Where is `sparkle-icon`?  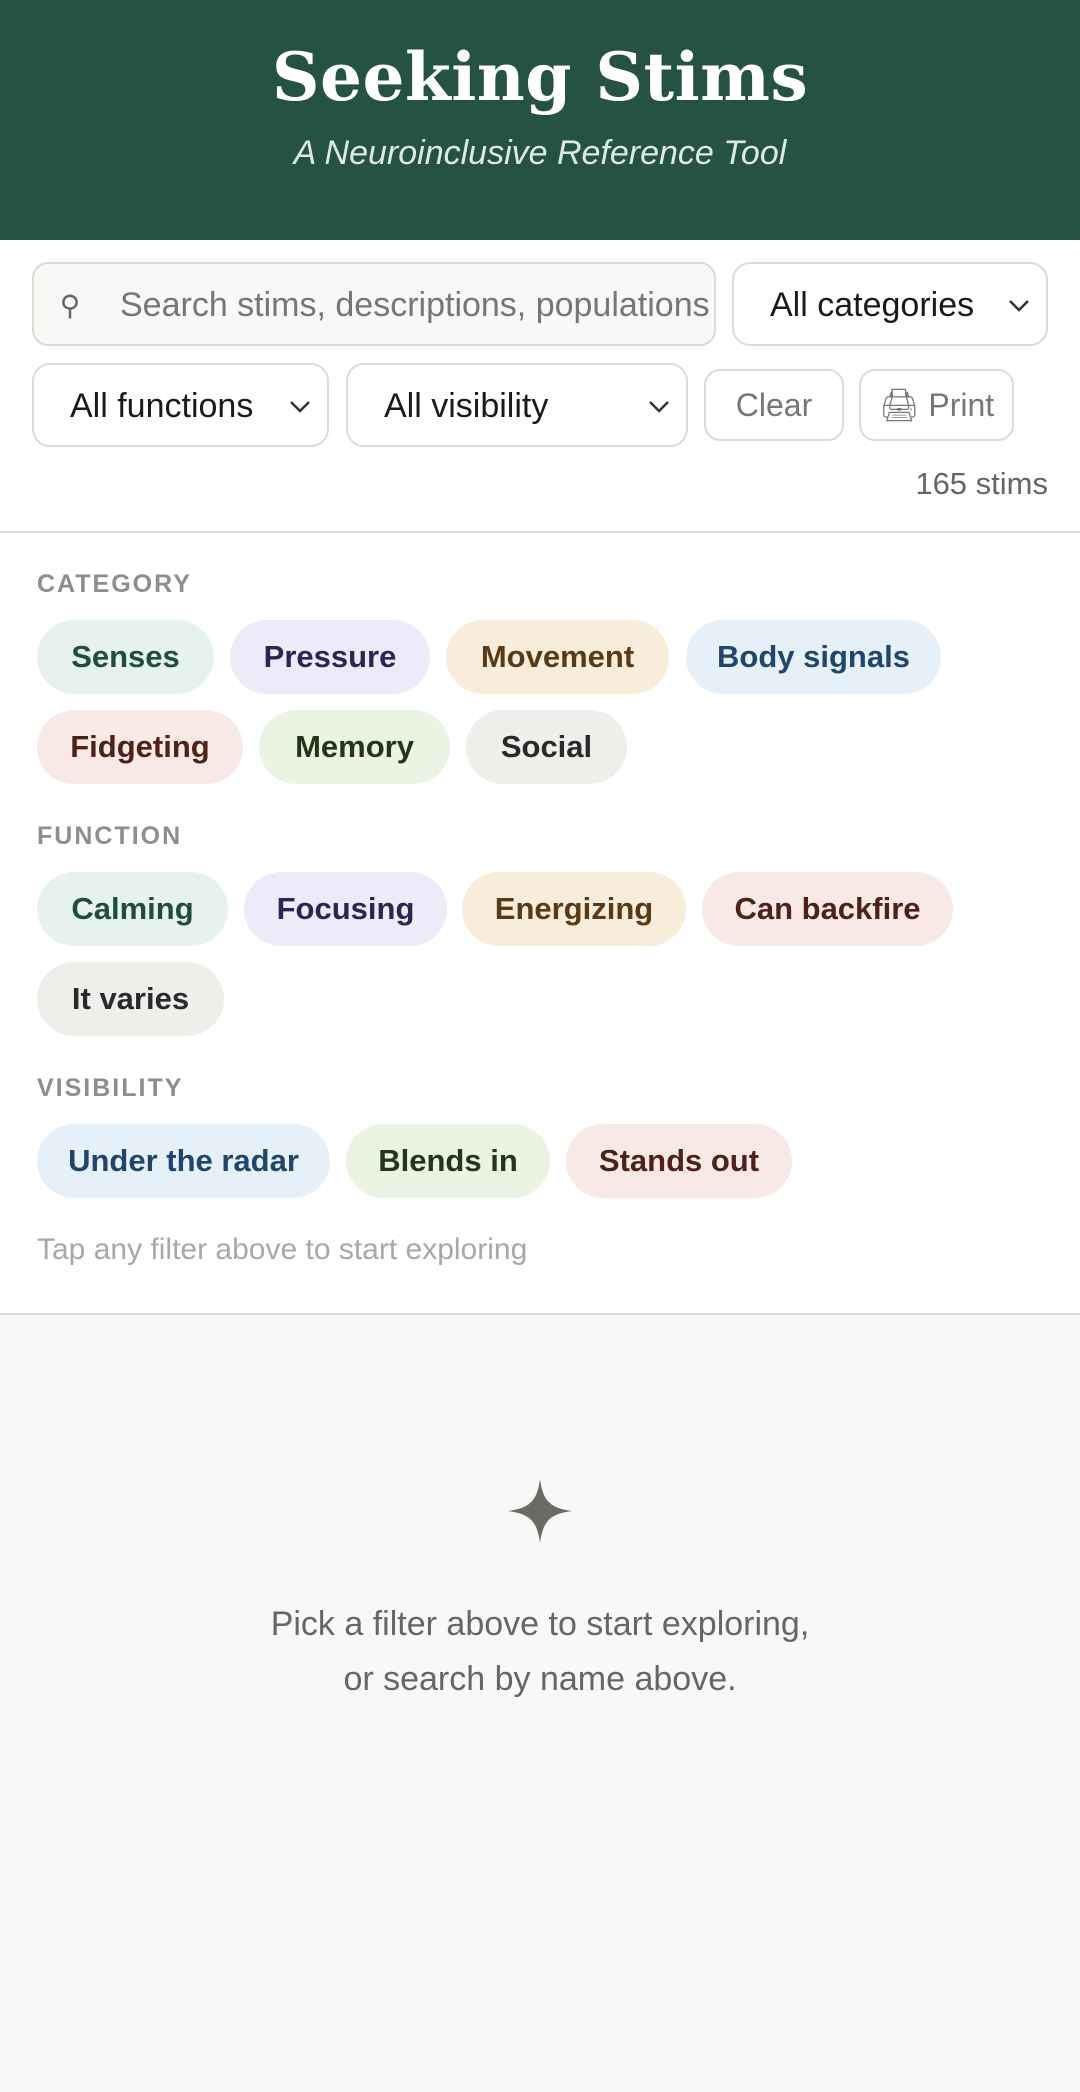
sparkle-icon is located at coordinates (540, 1511).